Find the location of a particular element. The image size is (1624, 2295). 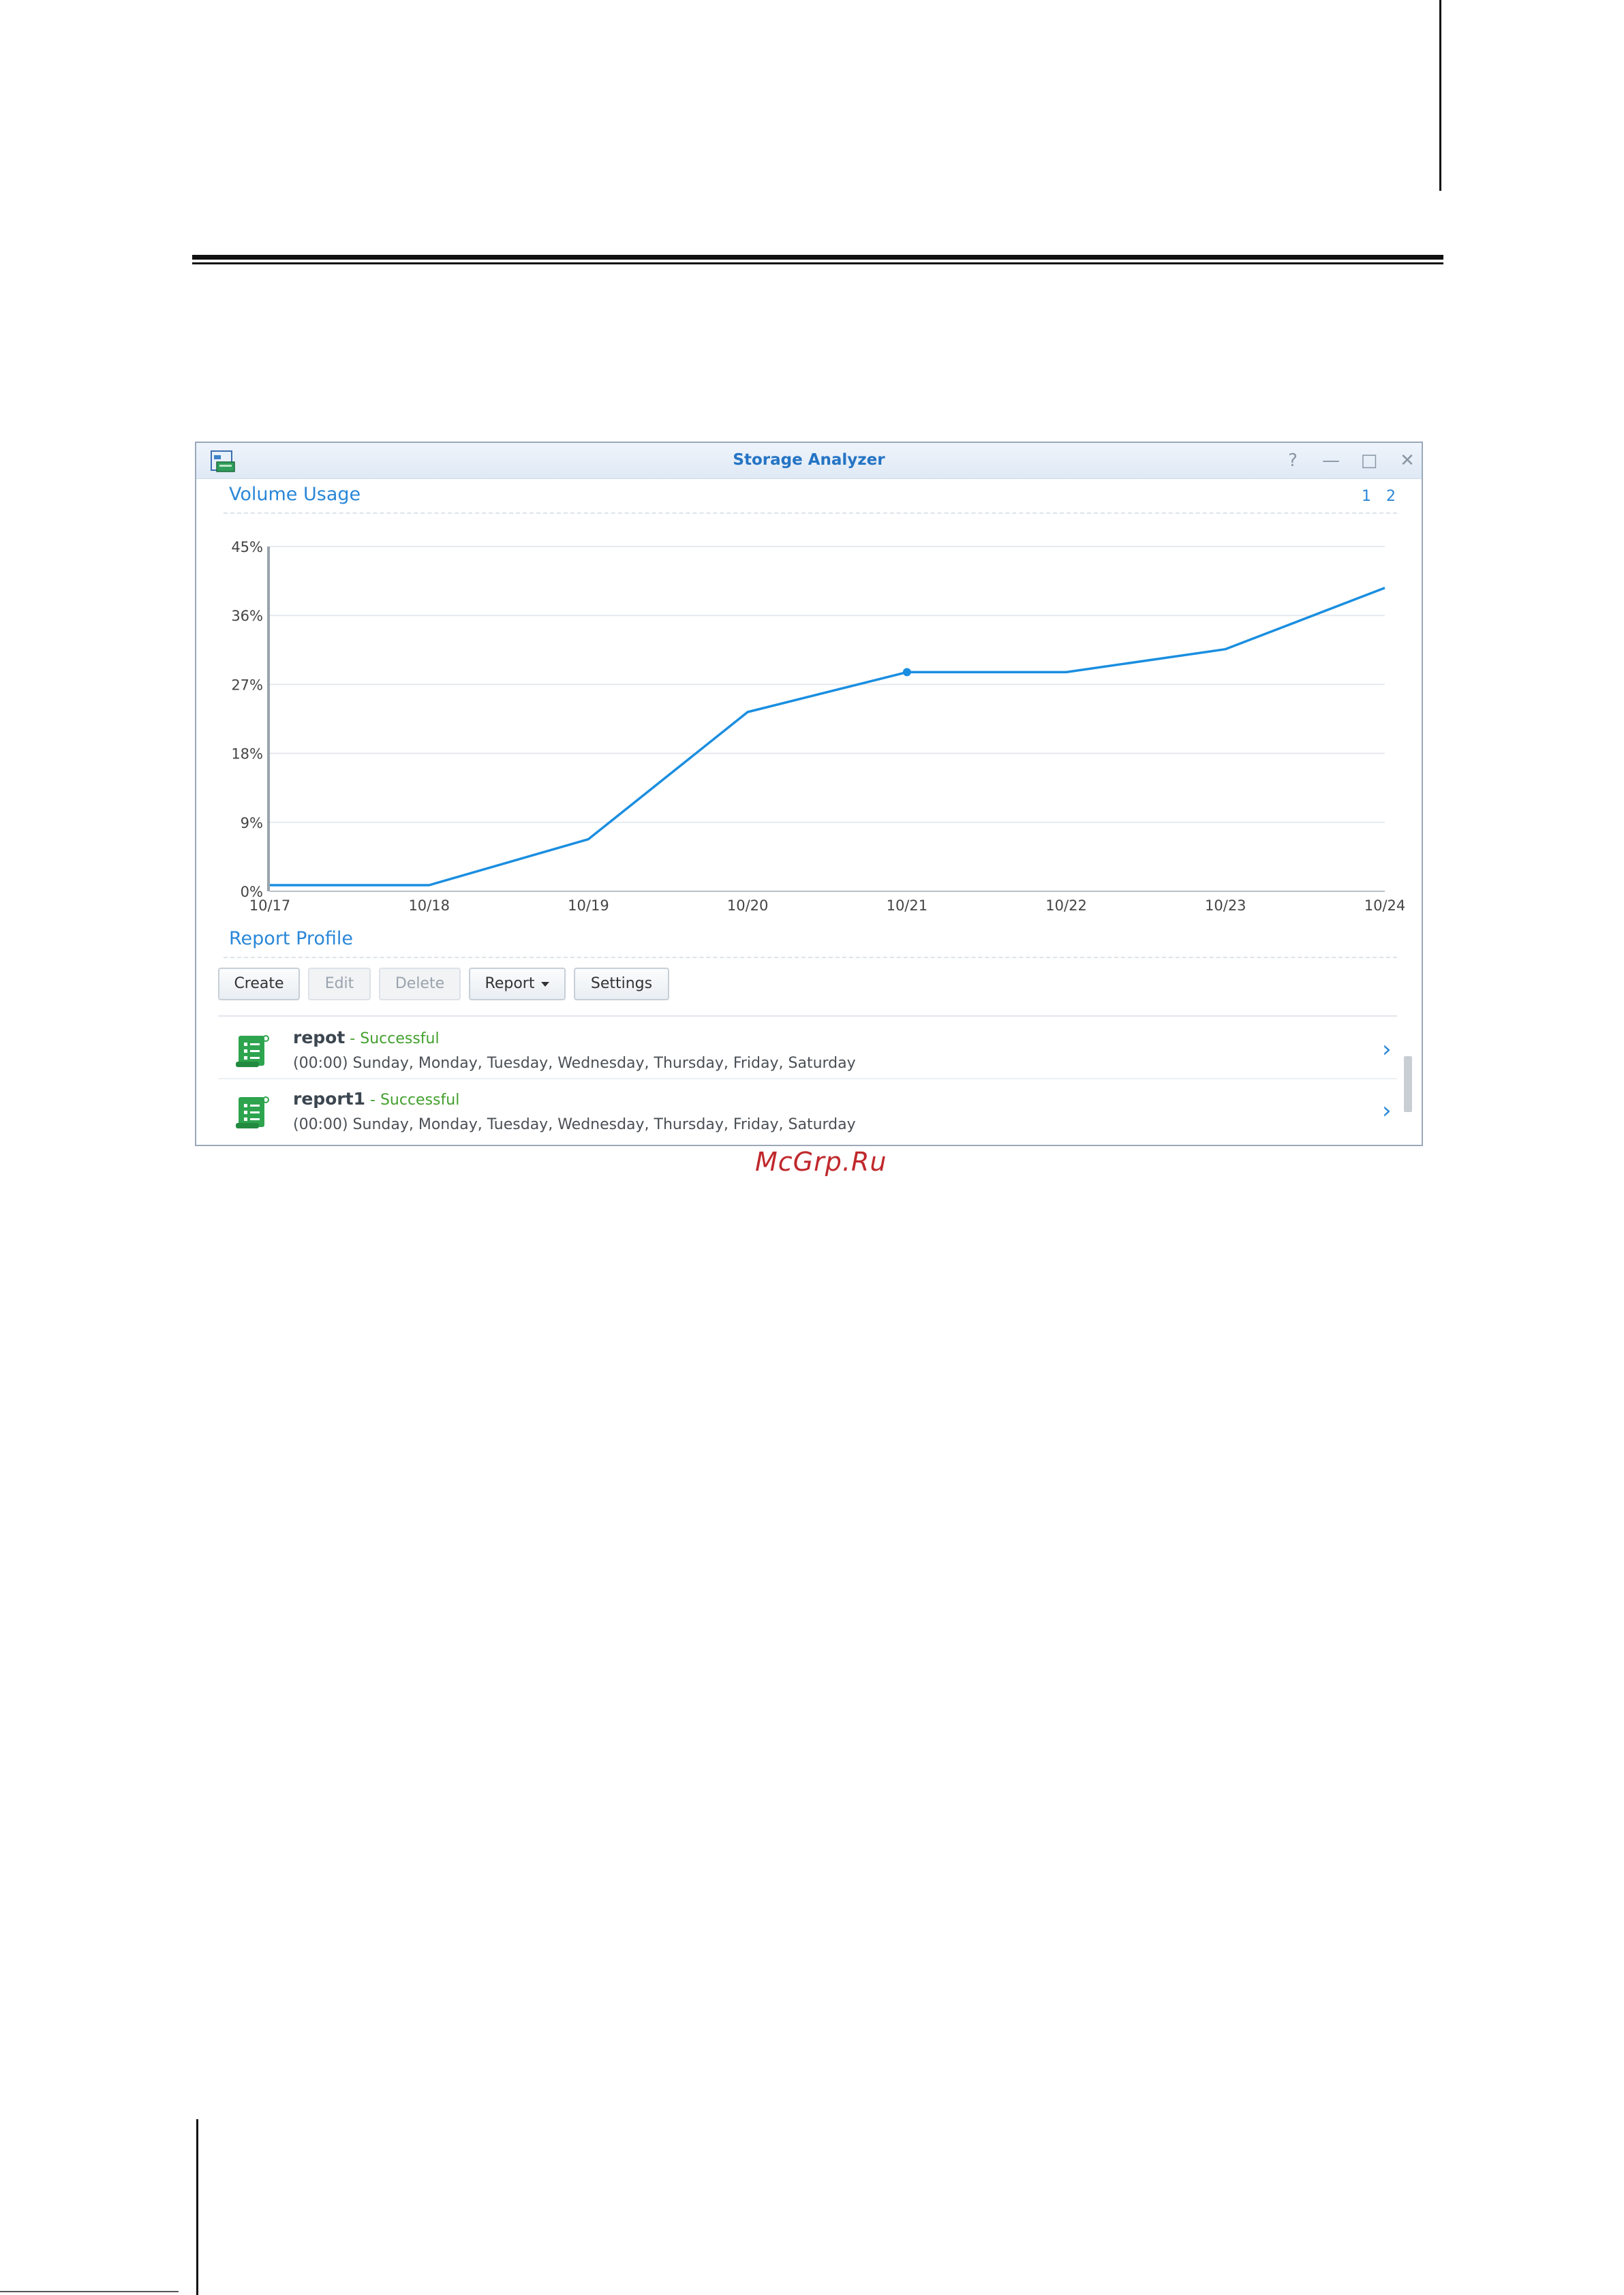

series-line is located at coordinates (827, 737).